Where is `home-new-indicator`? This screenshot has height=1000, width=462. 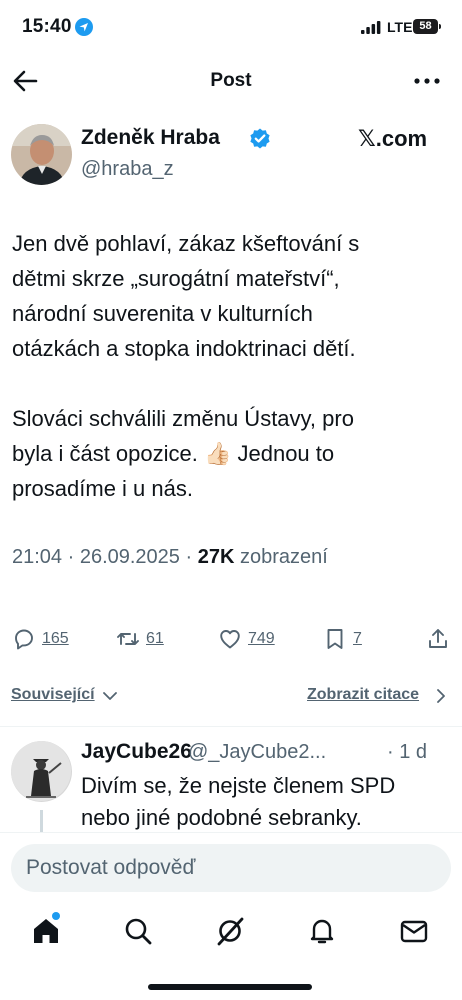 home-new-indicator is located at coordinates (56, 916).